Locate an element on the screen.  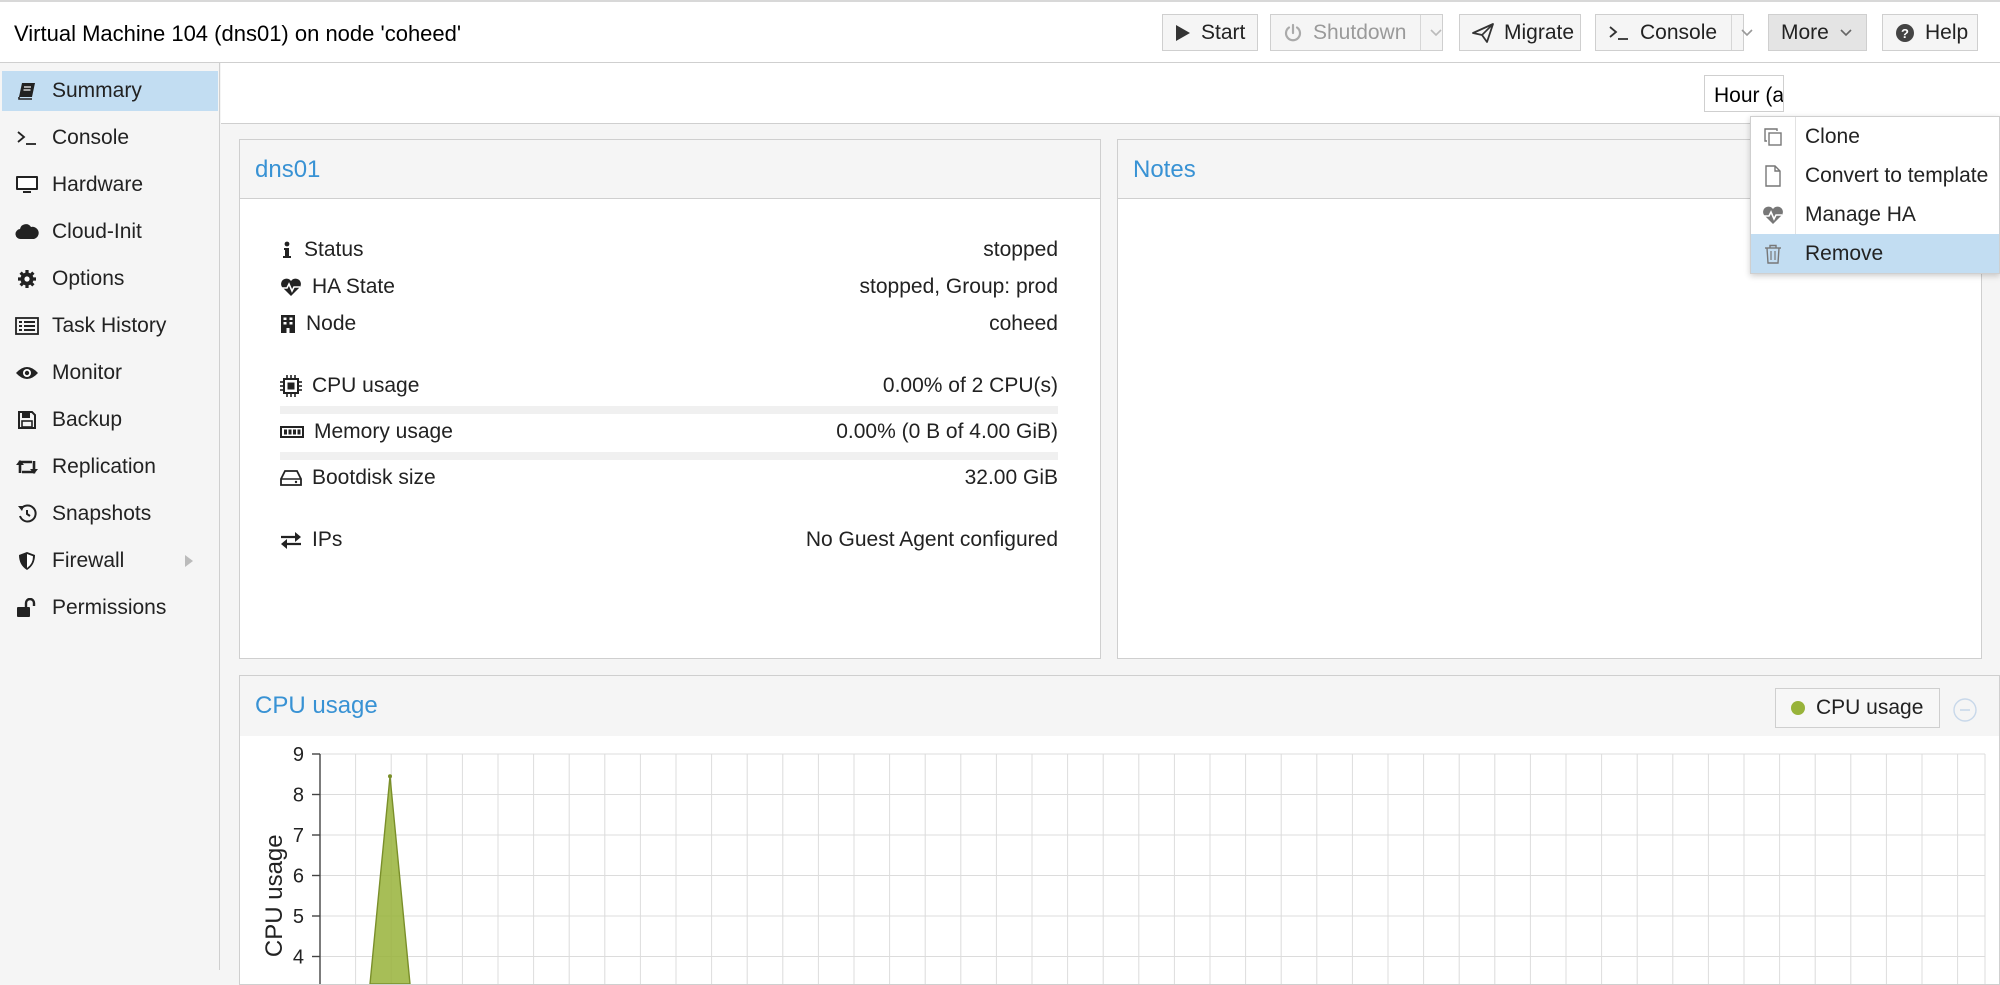
cpu-legend-toggle: CPU usage is located at coordinates (1857, 708).